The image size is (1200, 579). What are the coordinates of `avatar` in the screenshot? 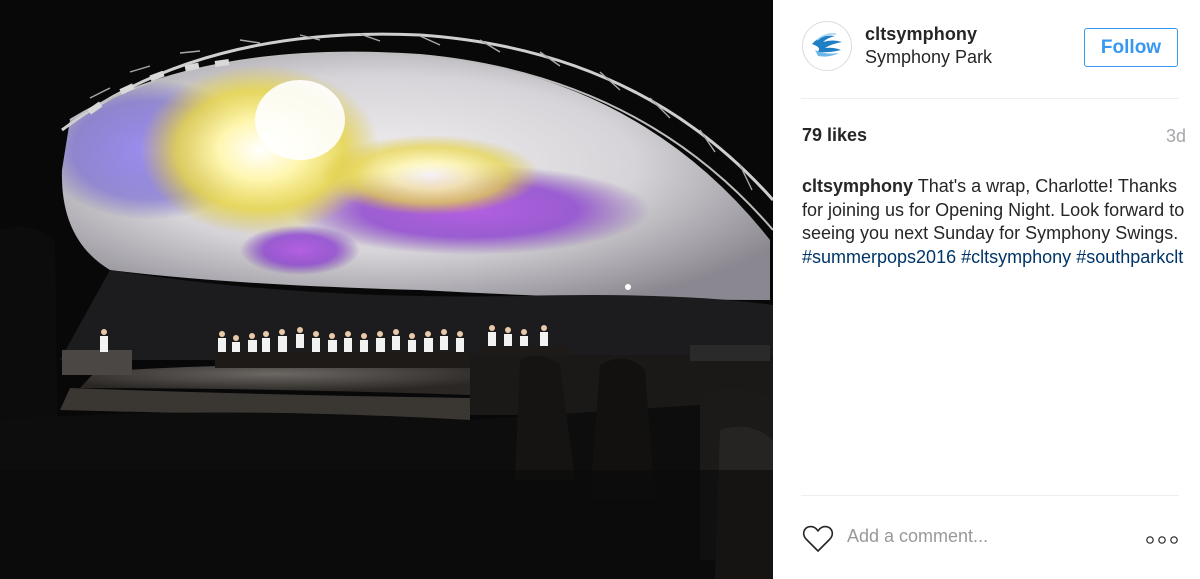 It's located at (827, 46).